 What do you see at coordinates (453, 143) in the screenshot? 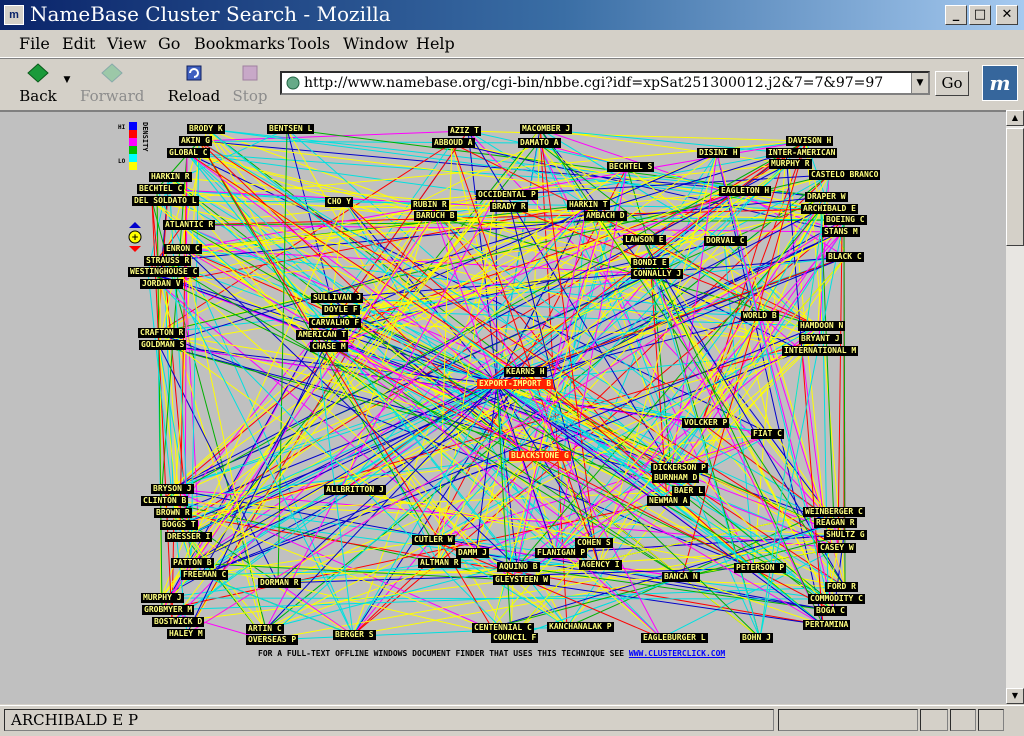
I see `node-abboud-a: ABBOUD A` at bounding box center [453, 143].